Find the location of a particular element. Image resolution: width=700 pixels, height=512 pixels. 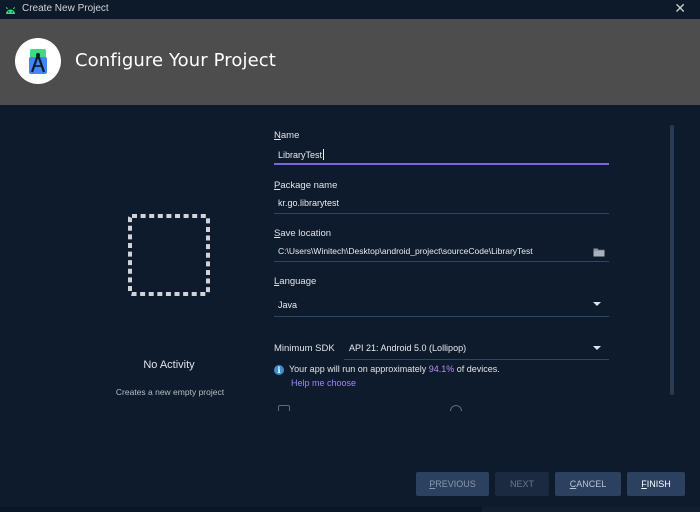

template-name: No Activity is located at coordinates (169, 365).